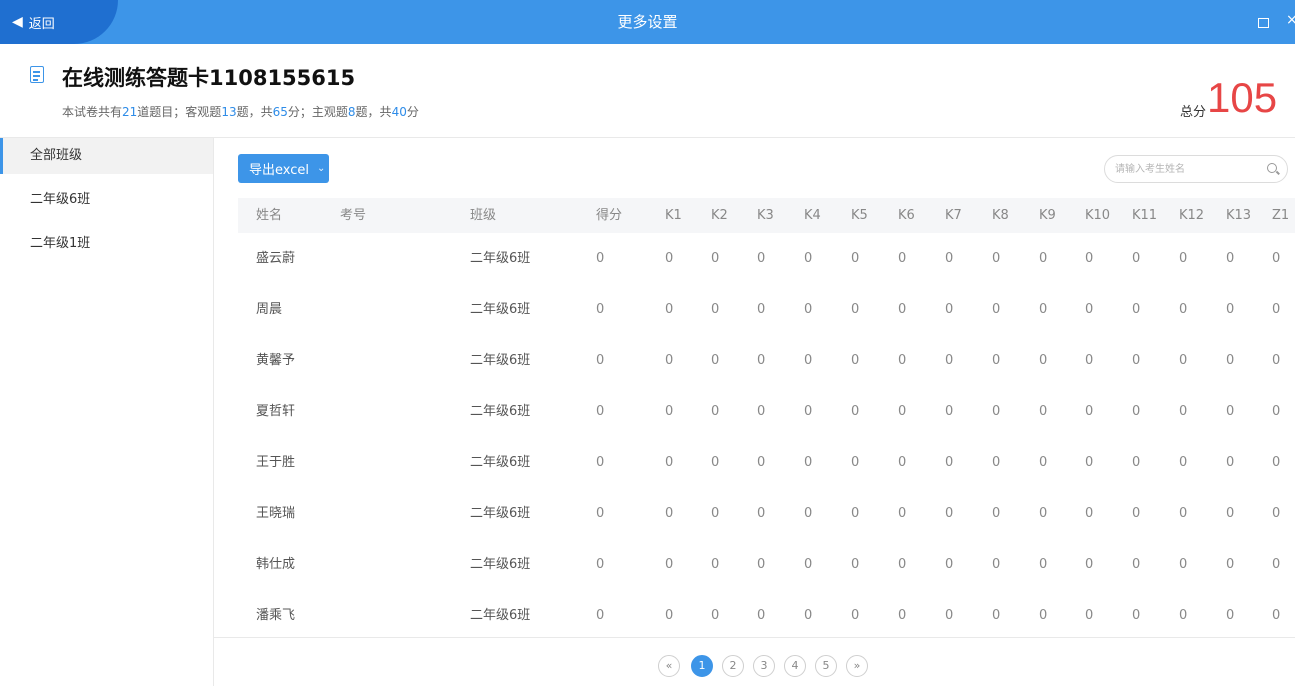 This screenshot has height=686, width=1295. I want to click on page-button-3: 3, so click(764, 666).